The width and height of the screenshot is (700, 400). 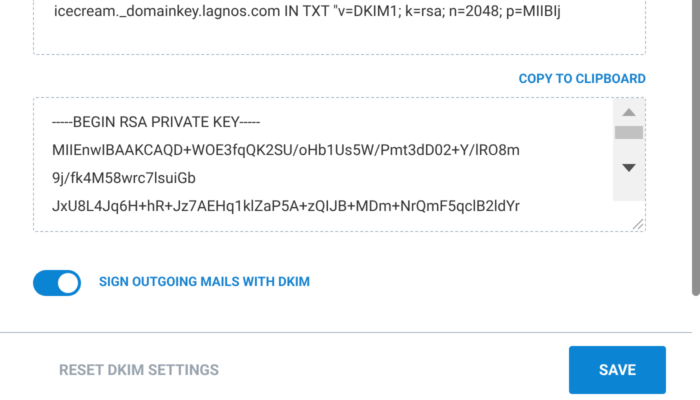 What do you see at coordinates (629, 149) in the screenshot?
I see `textarea-scrollbar` at bounding box center [629, 149].